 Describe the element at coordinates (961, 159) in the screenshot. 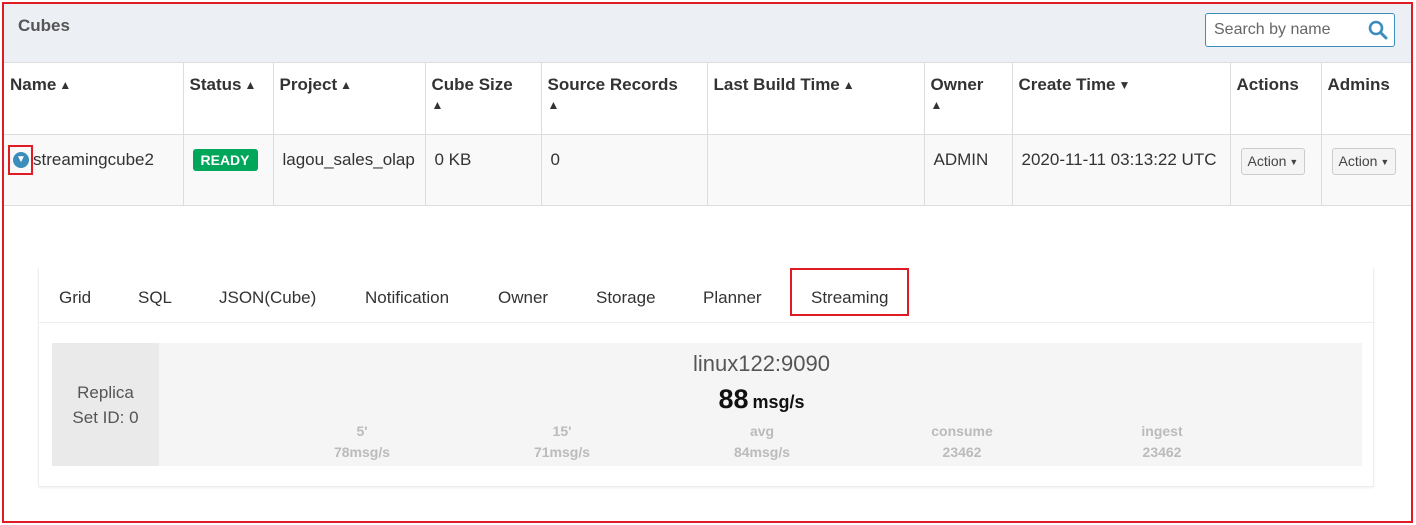

I see `owner-value: ADMIN` at that location.